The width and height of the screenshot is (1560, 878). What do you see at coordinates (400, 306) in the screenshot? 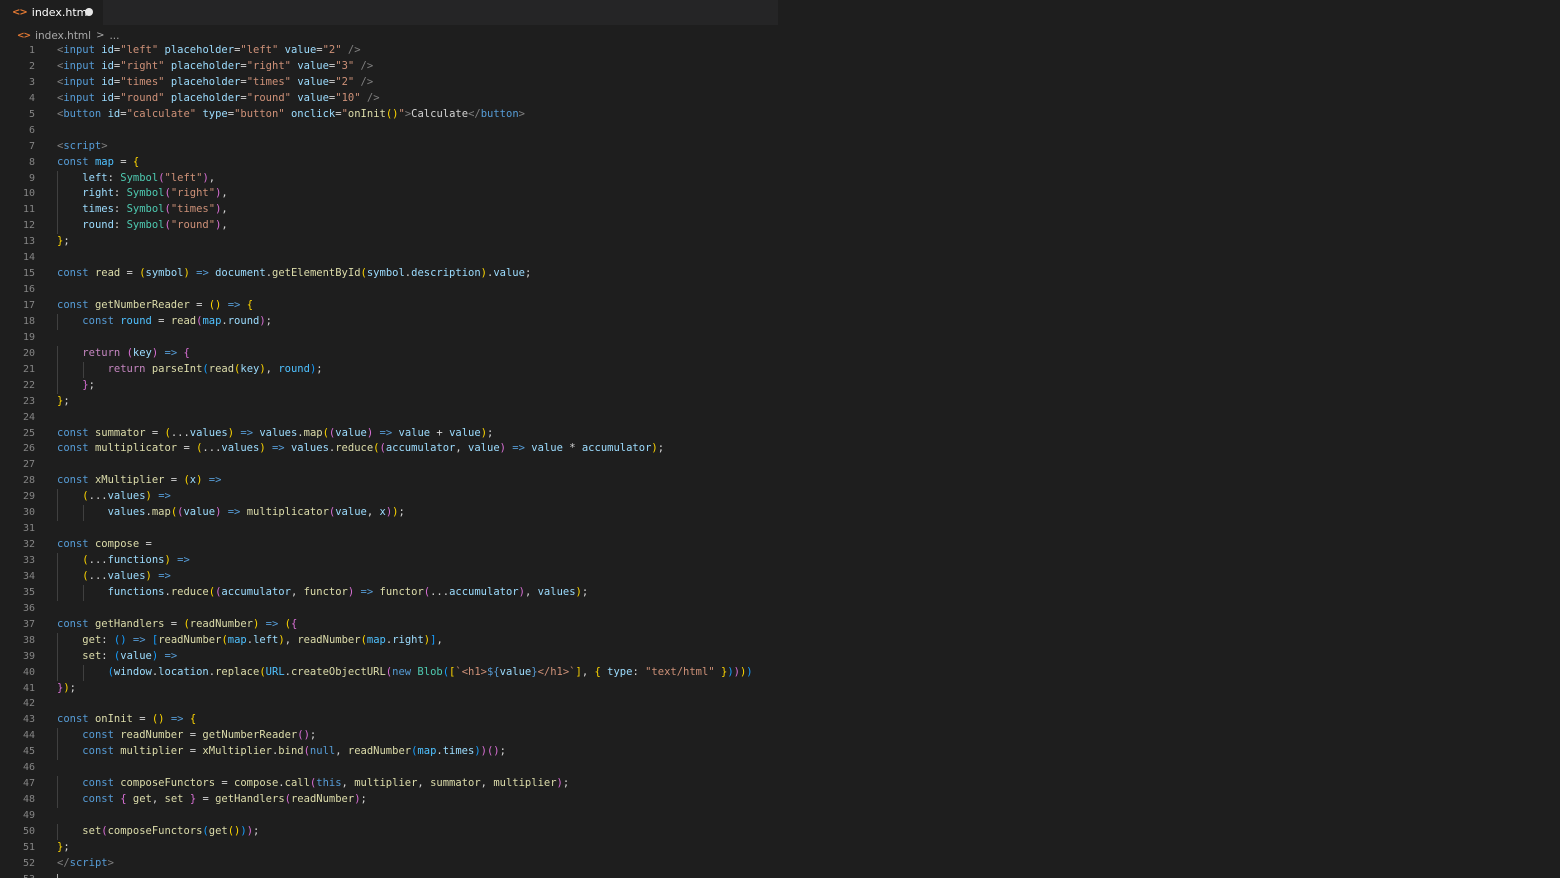
I see `code-line: 17 const getNumberReader = () => {` at bounding box center [400, 306].